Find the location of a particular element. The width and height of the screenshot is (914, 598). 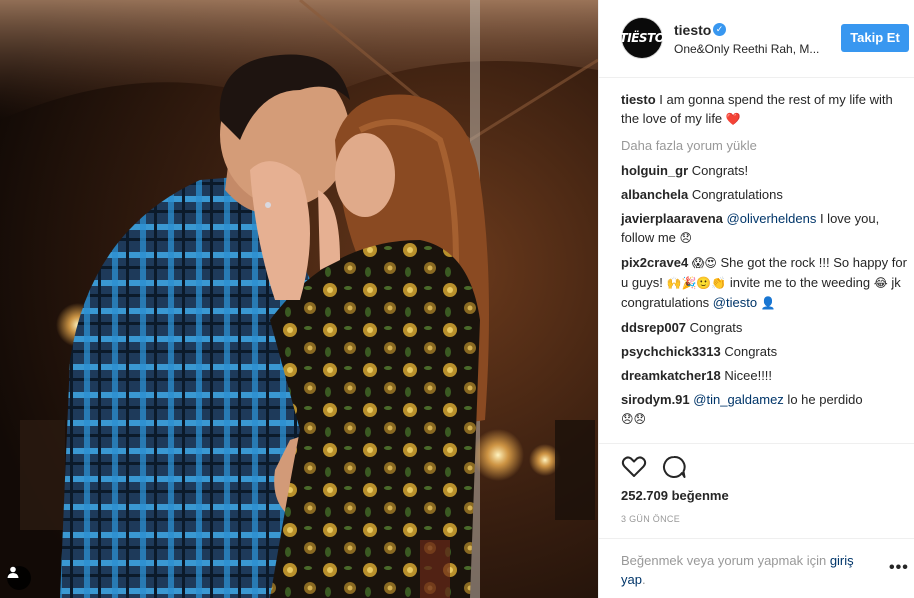

comment-item: albanchela Congratulations is located at coordinates (766, 194).